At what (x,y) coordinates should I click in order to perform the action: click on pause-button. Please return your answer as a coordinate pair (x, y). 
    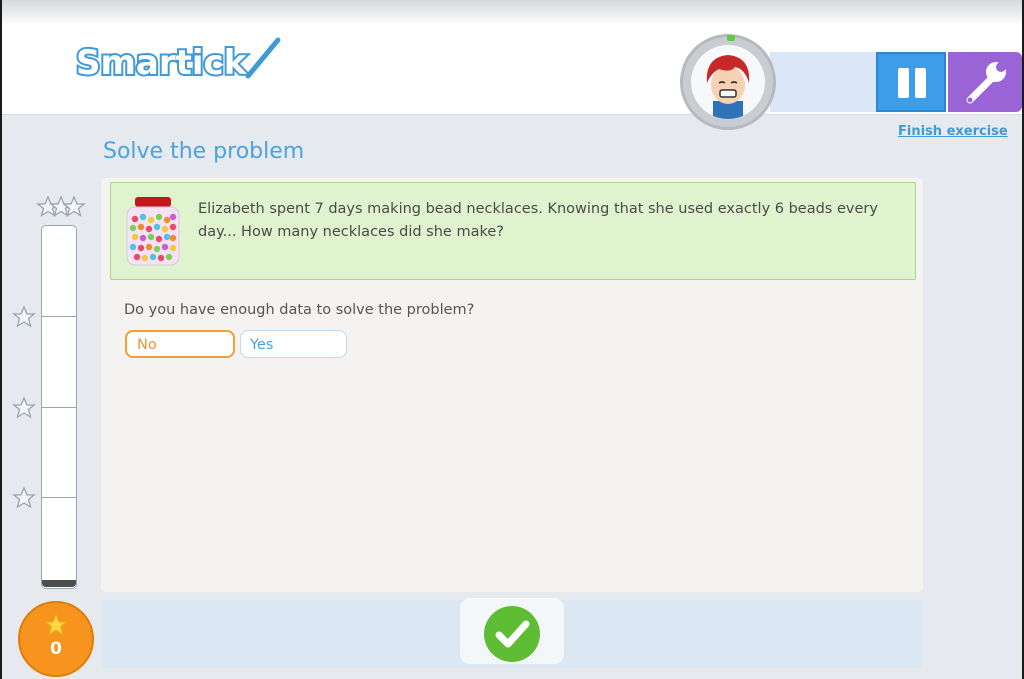
    Looking at the image, I should click on (911, 82).